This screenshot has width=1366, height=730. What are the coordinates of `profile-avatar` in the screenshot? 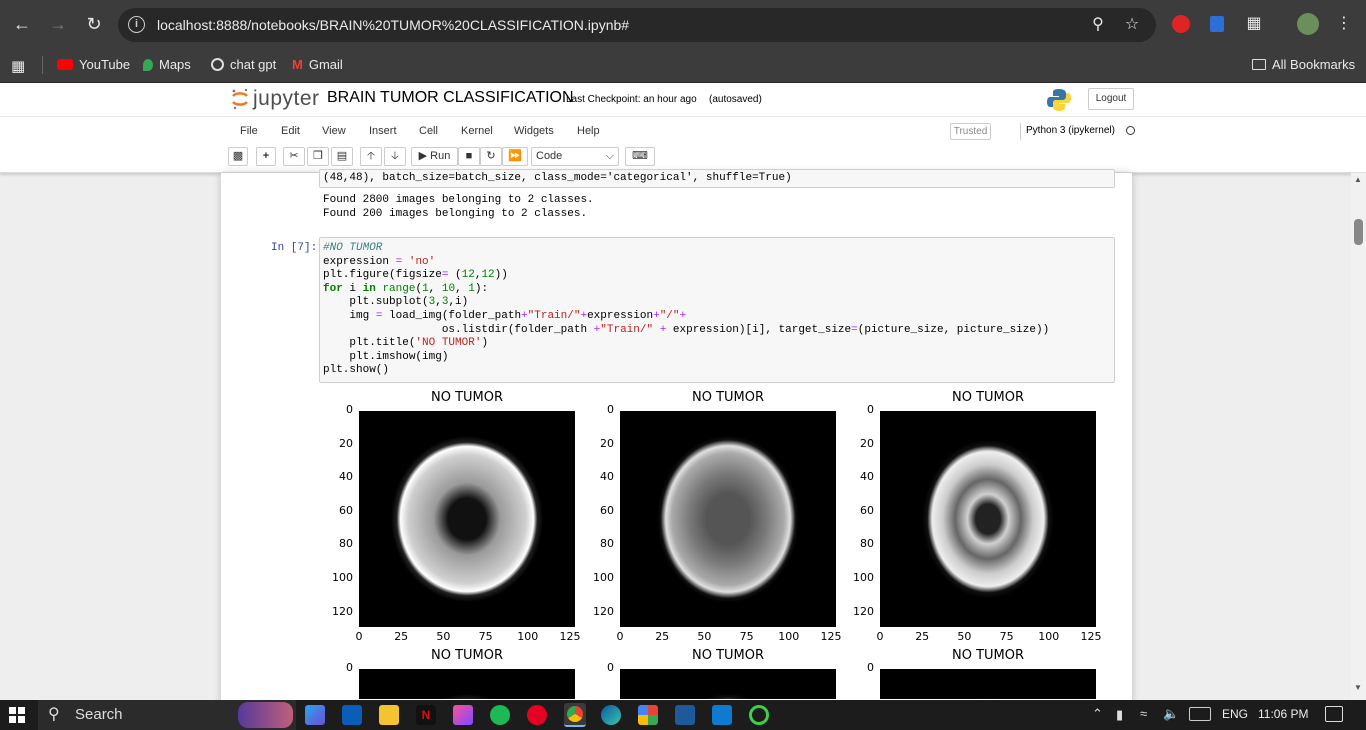 It's located at (1308, 24).